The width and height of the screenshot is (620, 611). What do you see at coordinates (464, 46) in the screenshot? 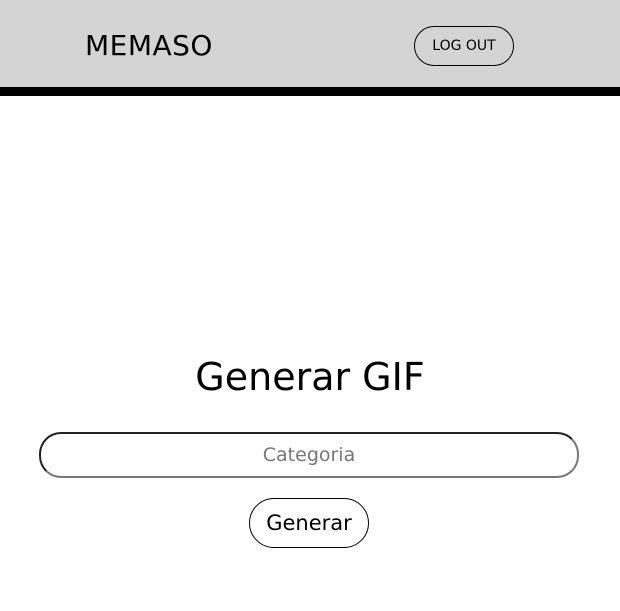
I see `logout-button: LOG OUT` at bounding box center [464, 46].